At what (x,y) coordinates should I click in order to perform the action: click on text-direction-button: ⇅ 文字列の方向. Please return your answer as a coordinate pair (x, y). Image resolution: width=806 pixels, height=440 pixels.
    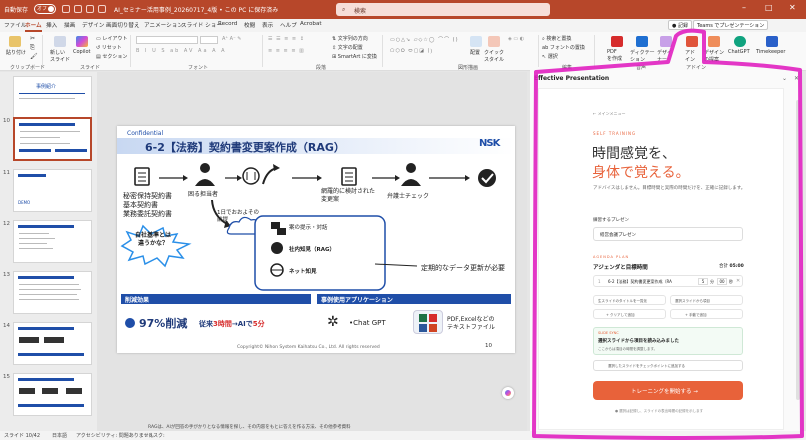
    Looking at the image, I should click on (350, 38).